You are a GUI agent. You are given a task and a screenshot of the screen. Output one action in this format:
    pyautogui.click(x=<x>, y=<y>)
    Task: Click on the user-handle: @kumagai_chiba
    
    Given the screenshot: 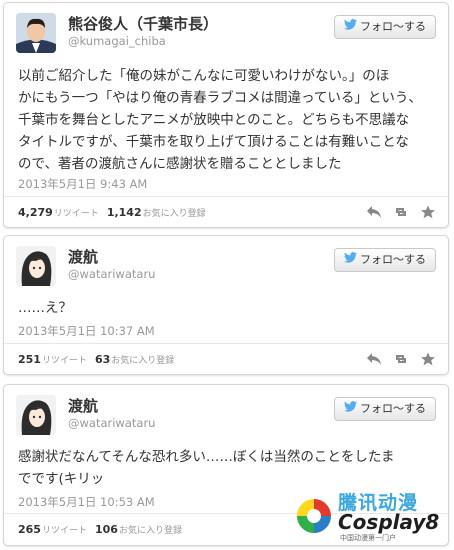 What is the action you would take?
    pyautogui.click(x=117, y=41)
    